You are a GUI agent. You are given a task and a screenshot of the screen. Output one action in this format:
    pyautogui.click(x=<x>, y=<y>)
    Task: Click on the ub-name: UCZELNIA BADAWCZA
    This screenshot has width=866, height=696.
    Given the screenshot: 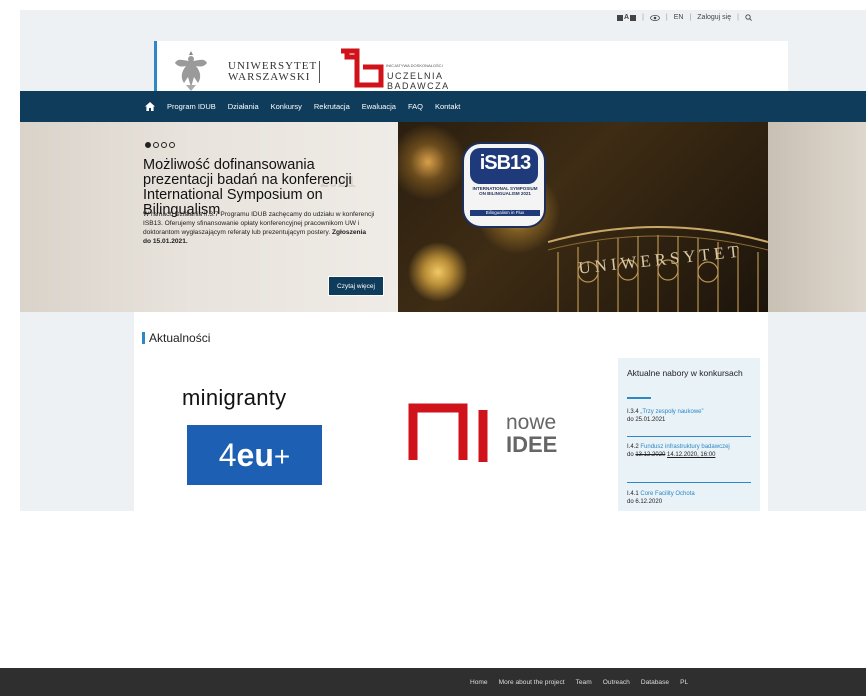 What is the action you would take?
    pyautogui.click(x=418, y=81)
    